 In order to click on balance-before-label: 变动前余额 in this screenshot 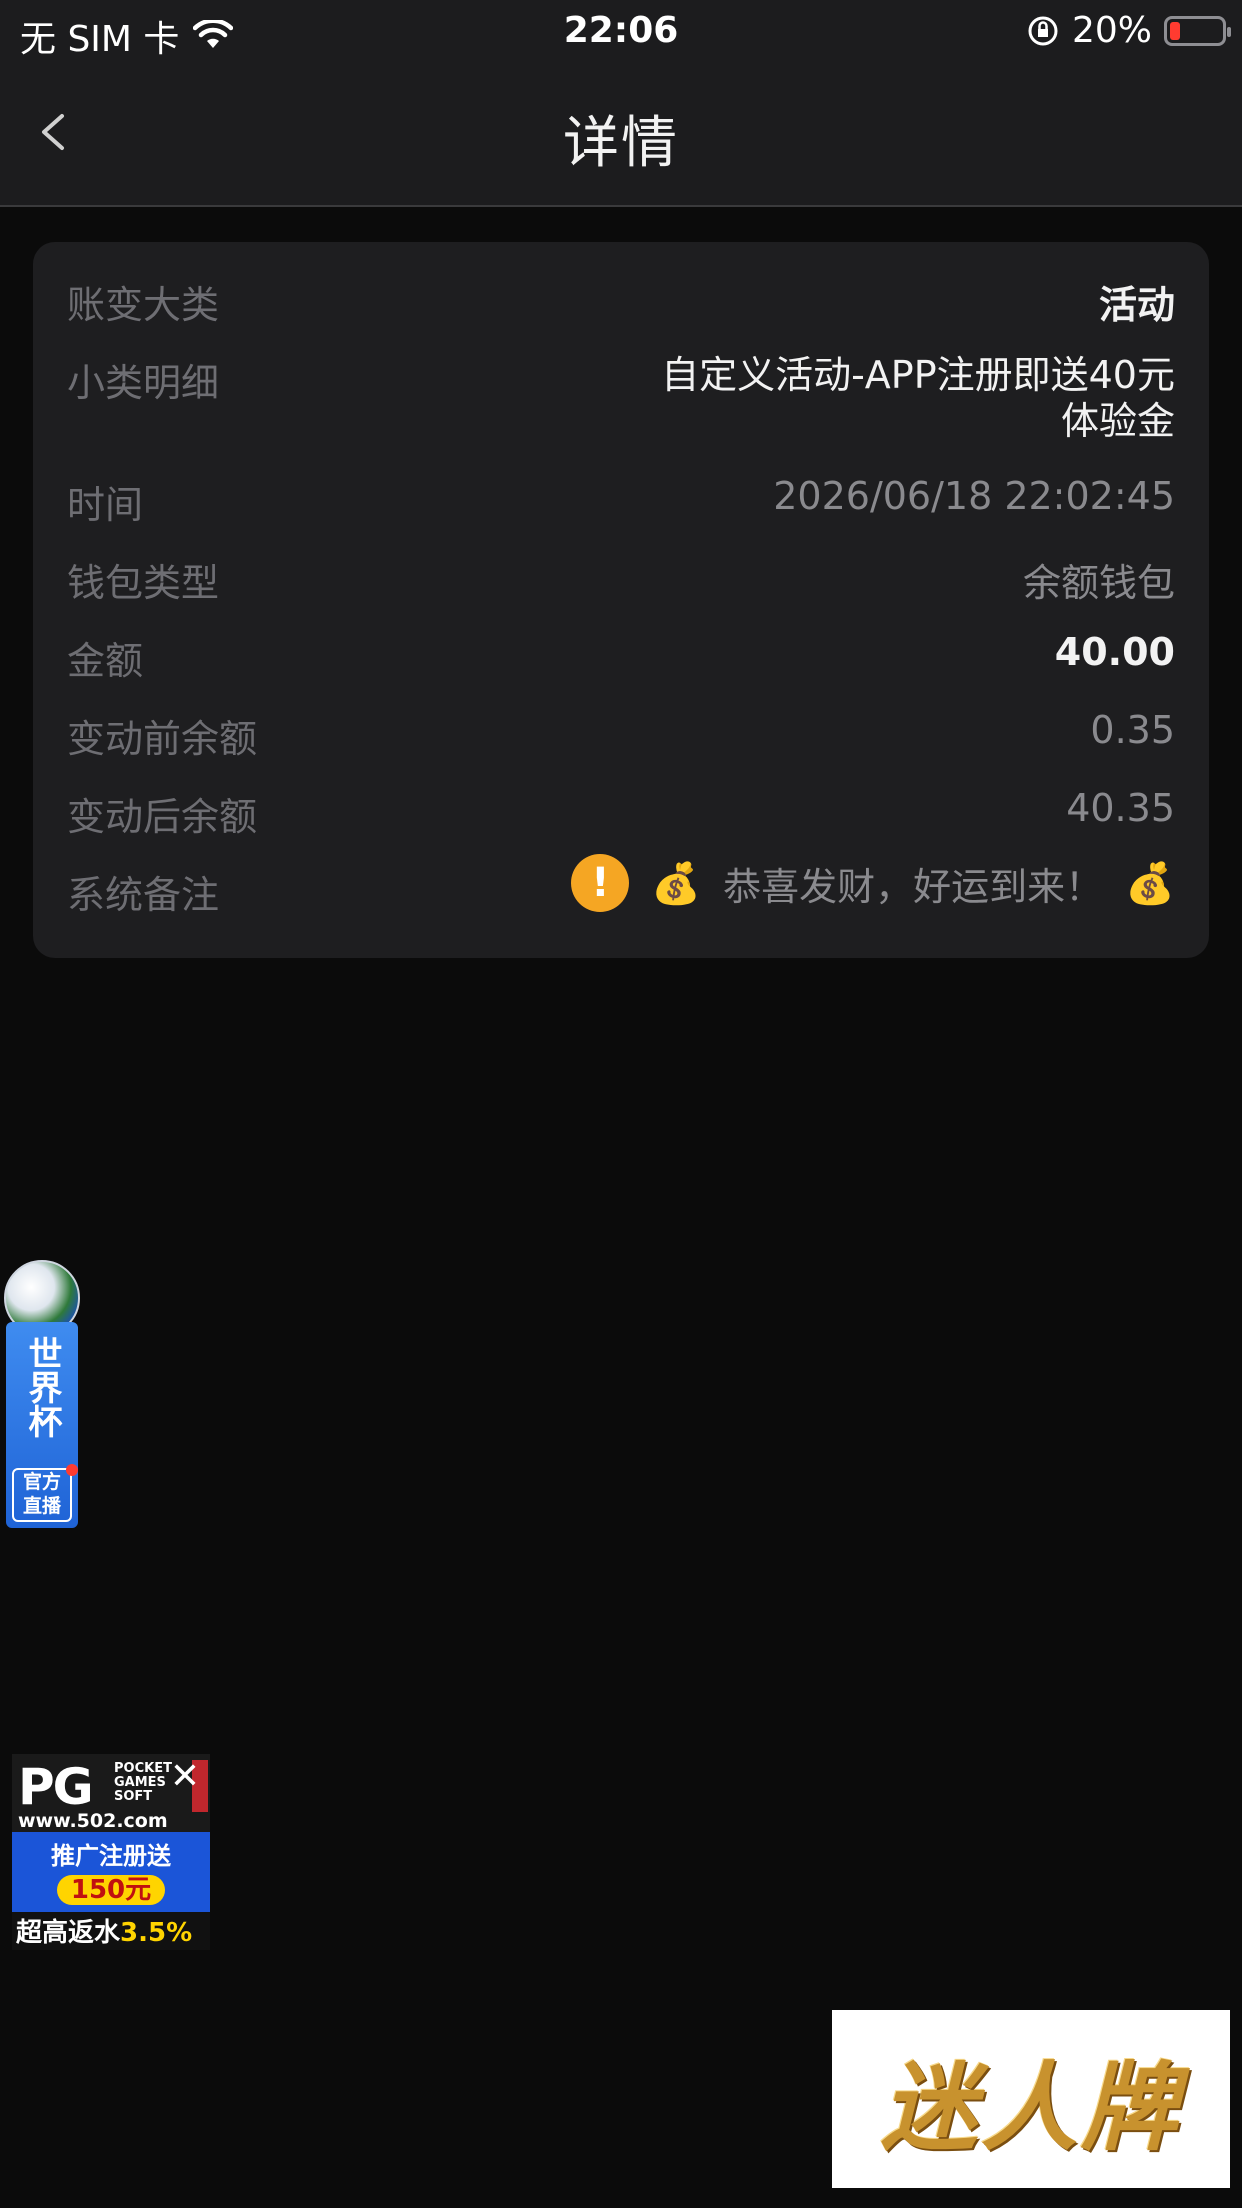, I will do `click(162, 739)`.